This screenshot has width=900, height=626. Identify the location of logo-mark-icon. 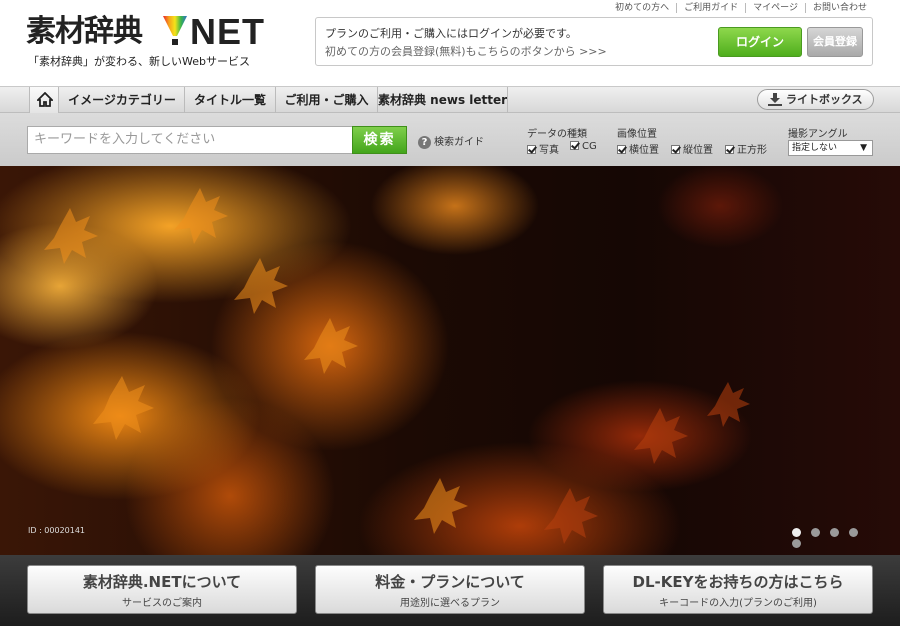
(175, 30).